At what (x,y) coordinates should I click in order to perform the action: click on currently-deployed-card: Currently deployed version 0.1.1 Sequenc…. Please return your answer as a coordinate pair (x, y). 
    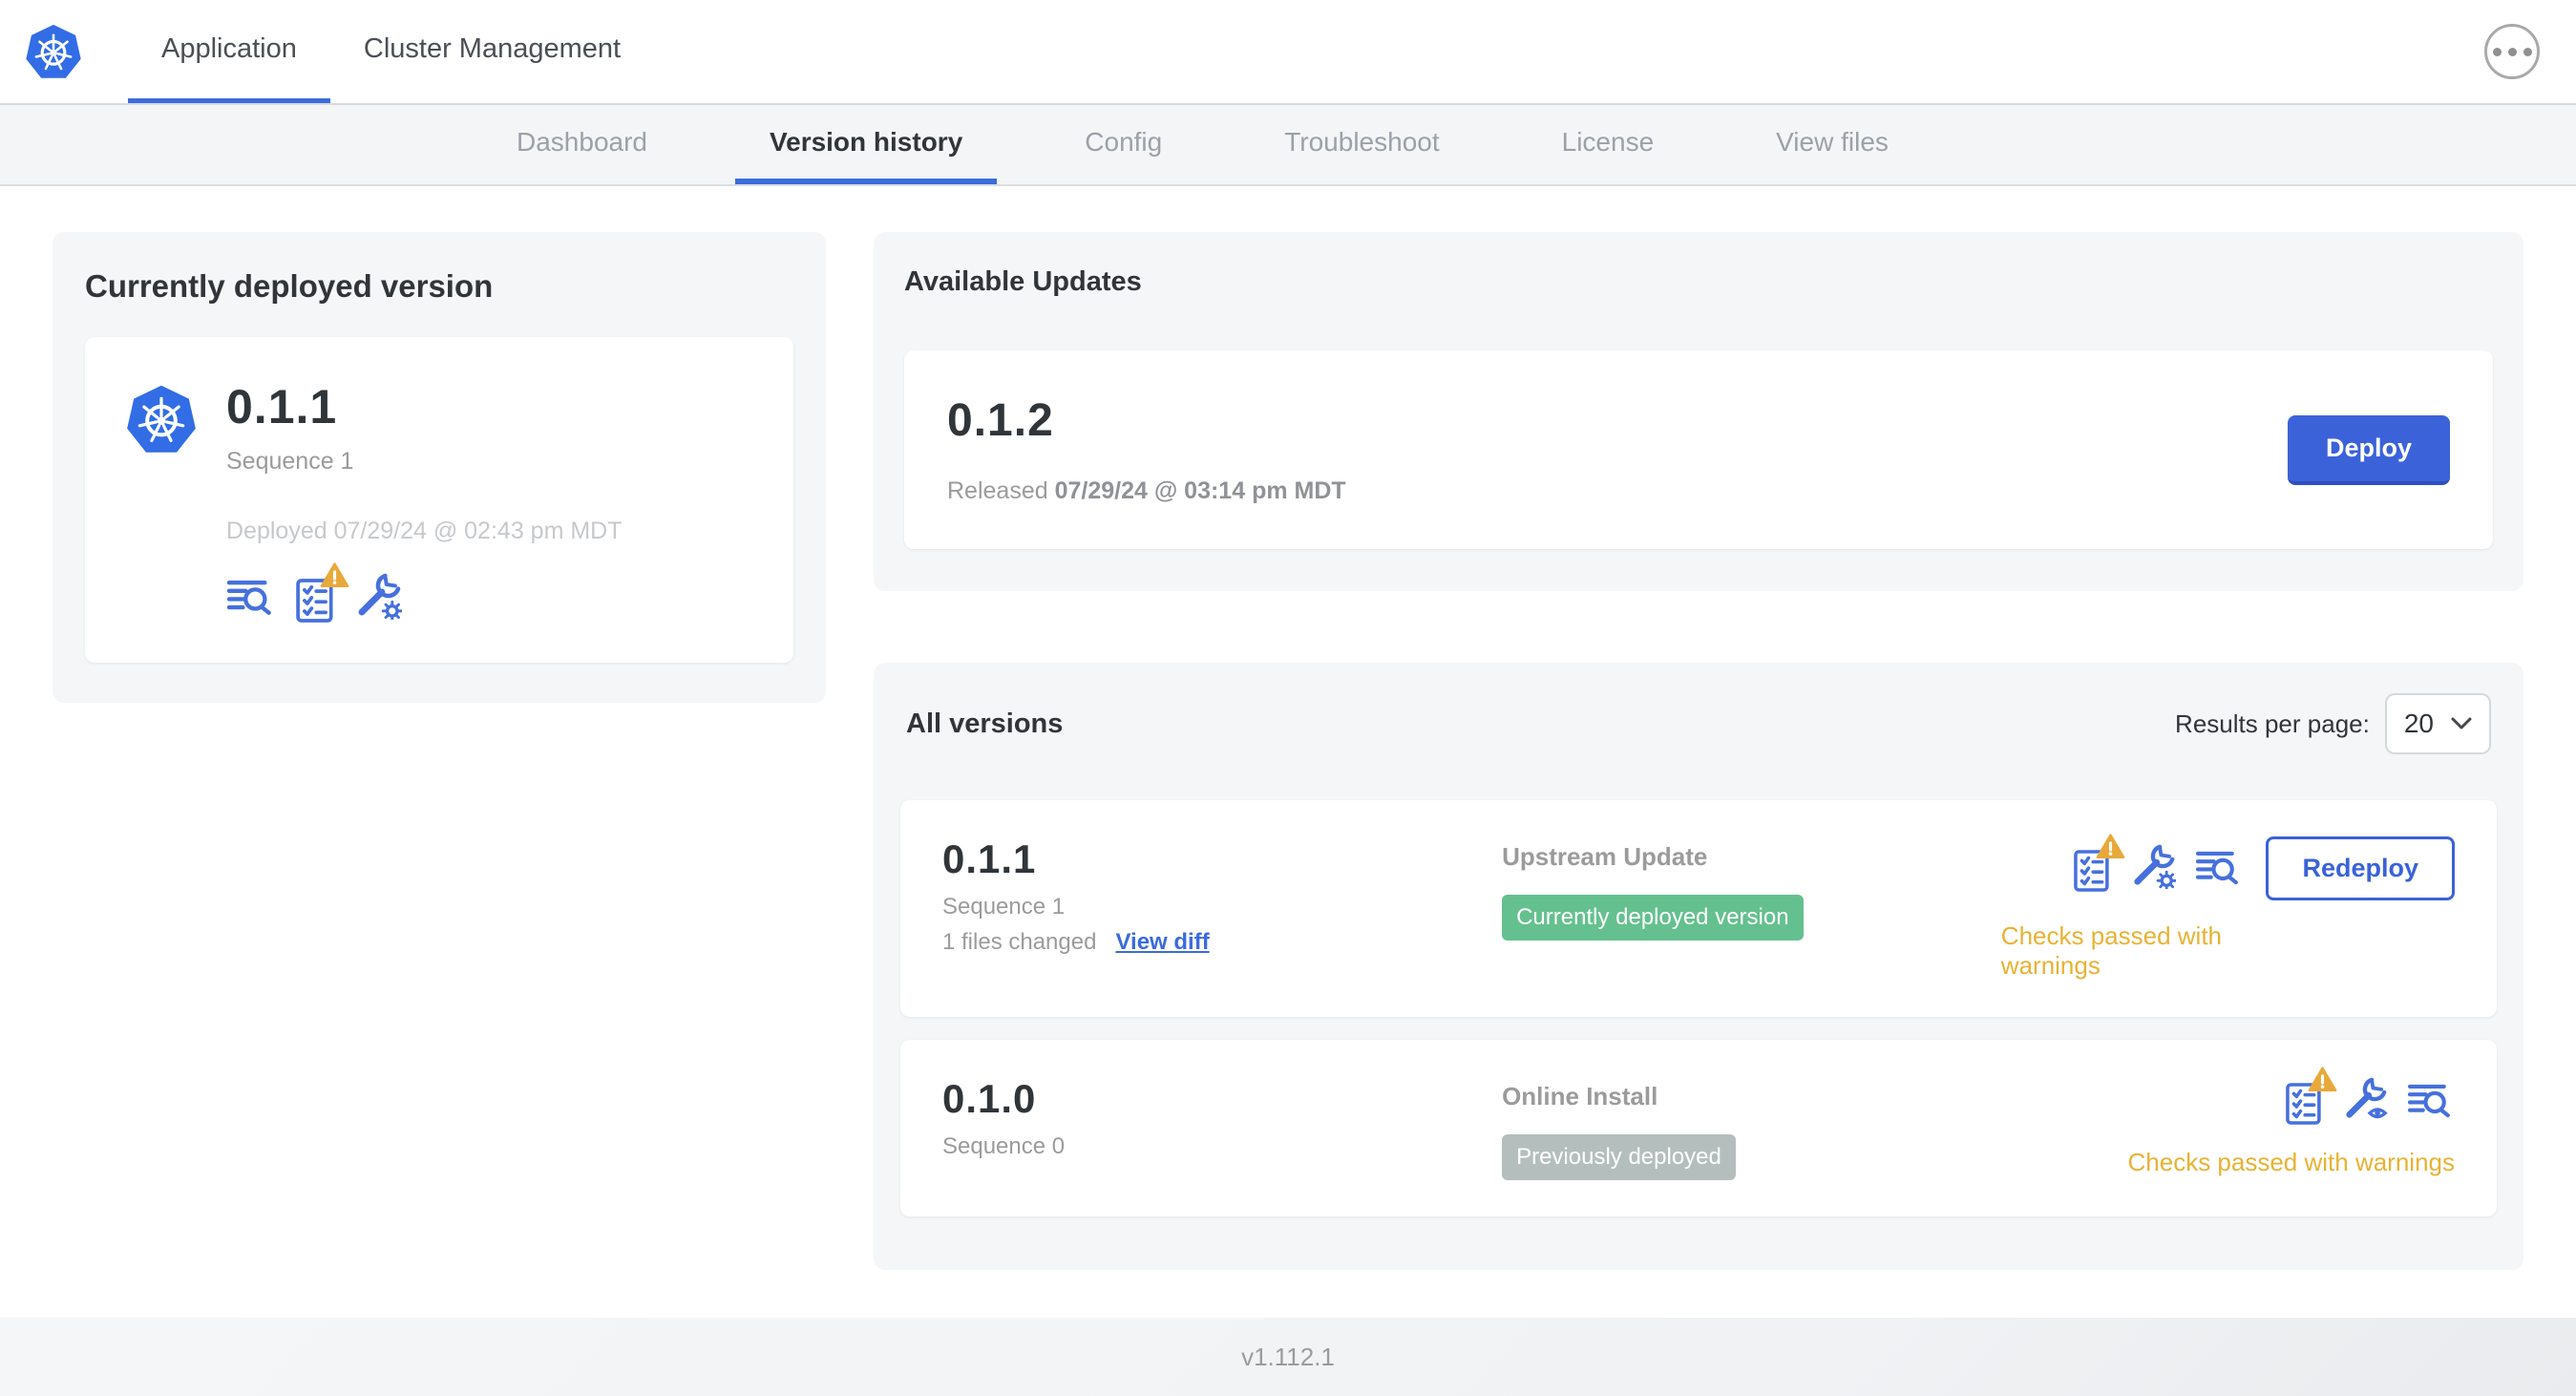
    Looking at the image, I should click on (439, 467).